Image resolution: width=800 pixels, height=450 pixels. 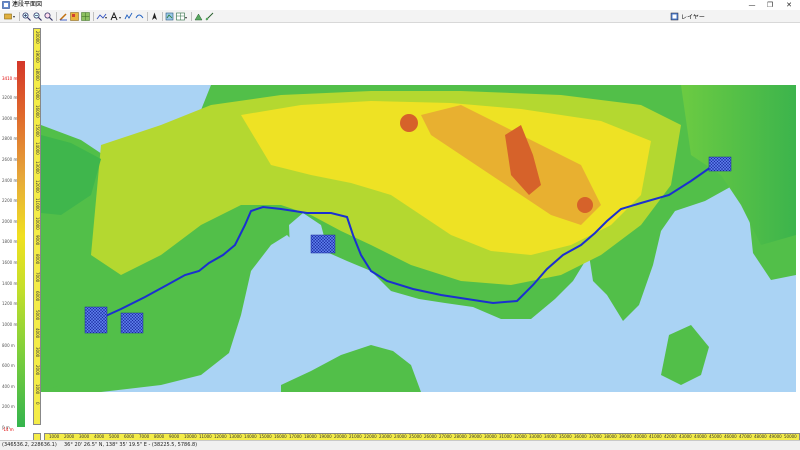 I want to click on ruler-tick: 19000, so click(x=325, y=436).